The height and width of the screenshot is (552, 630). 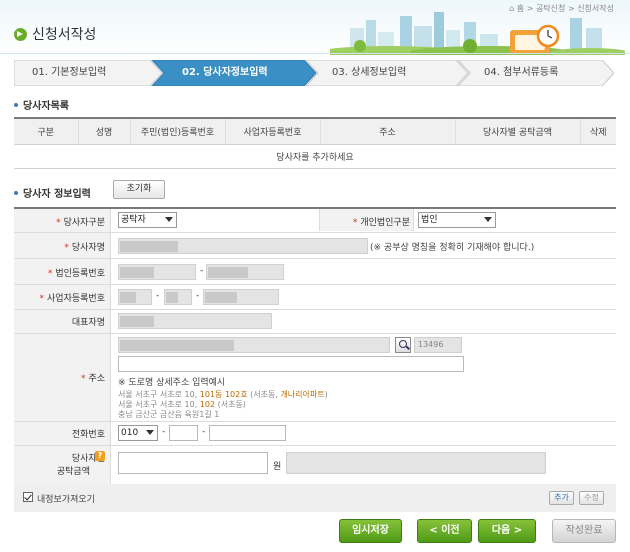 What do you see at coordinates (69, 72) in the screenshot?
I see `step-1: 01. 기본정보입력` at bounding box center [69, 72].